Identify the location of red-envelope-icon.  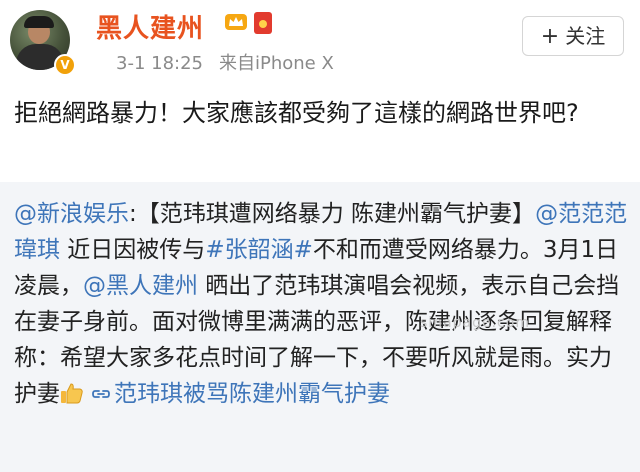
(263, 23).